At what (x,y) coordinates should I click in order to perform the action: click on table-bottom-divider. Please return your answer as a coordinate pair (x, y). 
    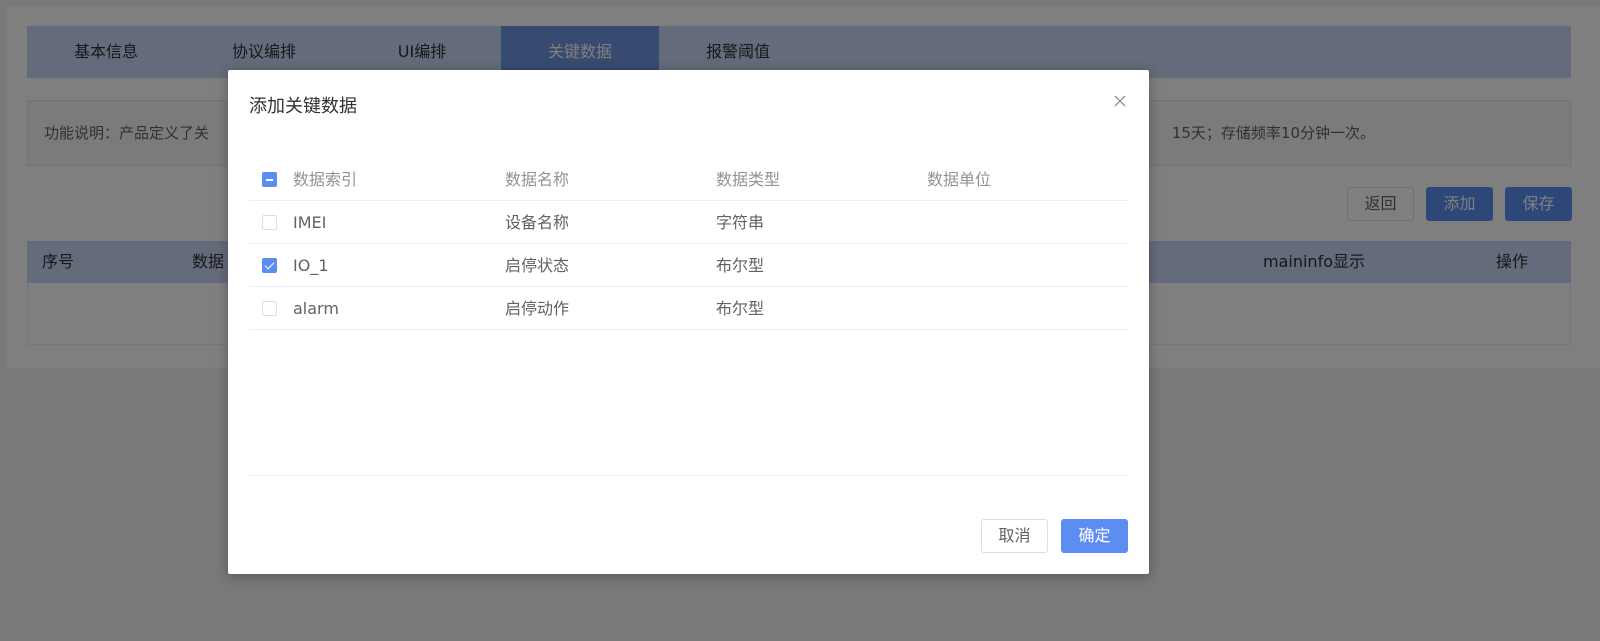
    Looking at the image, I should click on (688, 475).